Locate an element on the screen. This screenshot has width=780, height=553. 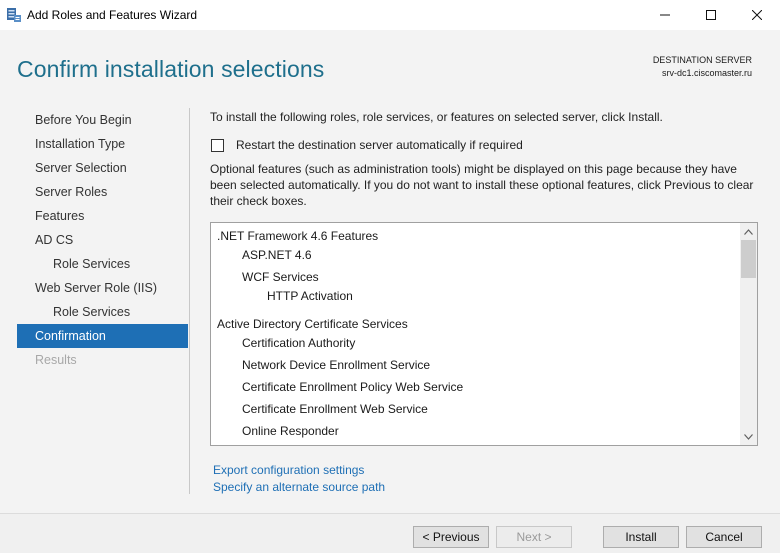
server-manager-icon is located at coordinates (14, 15).